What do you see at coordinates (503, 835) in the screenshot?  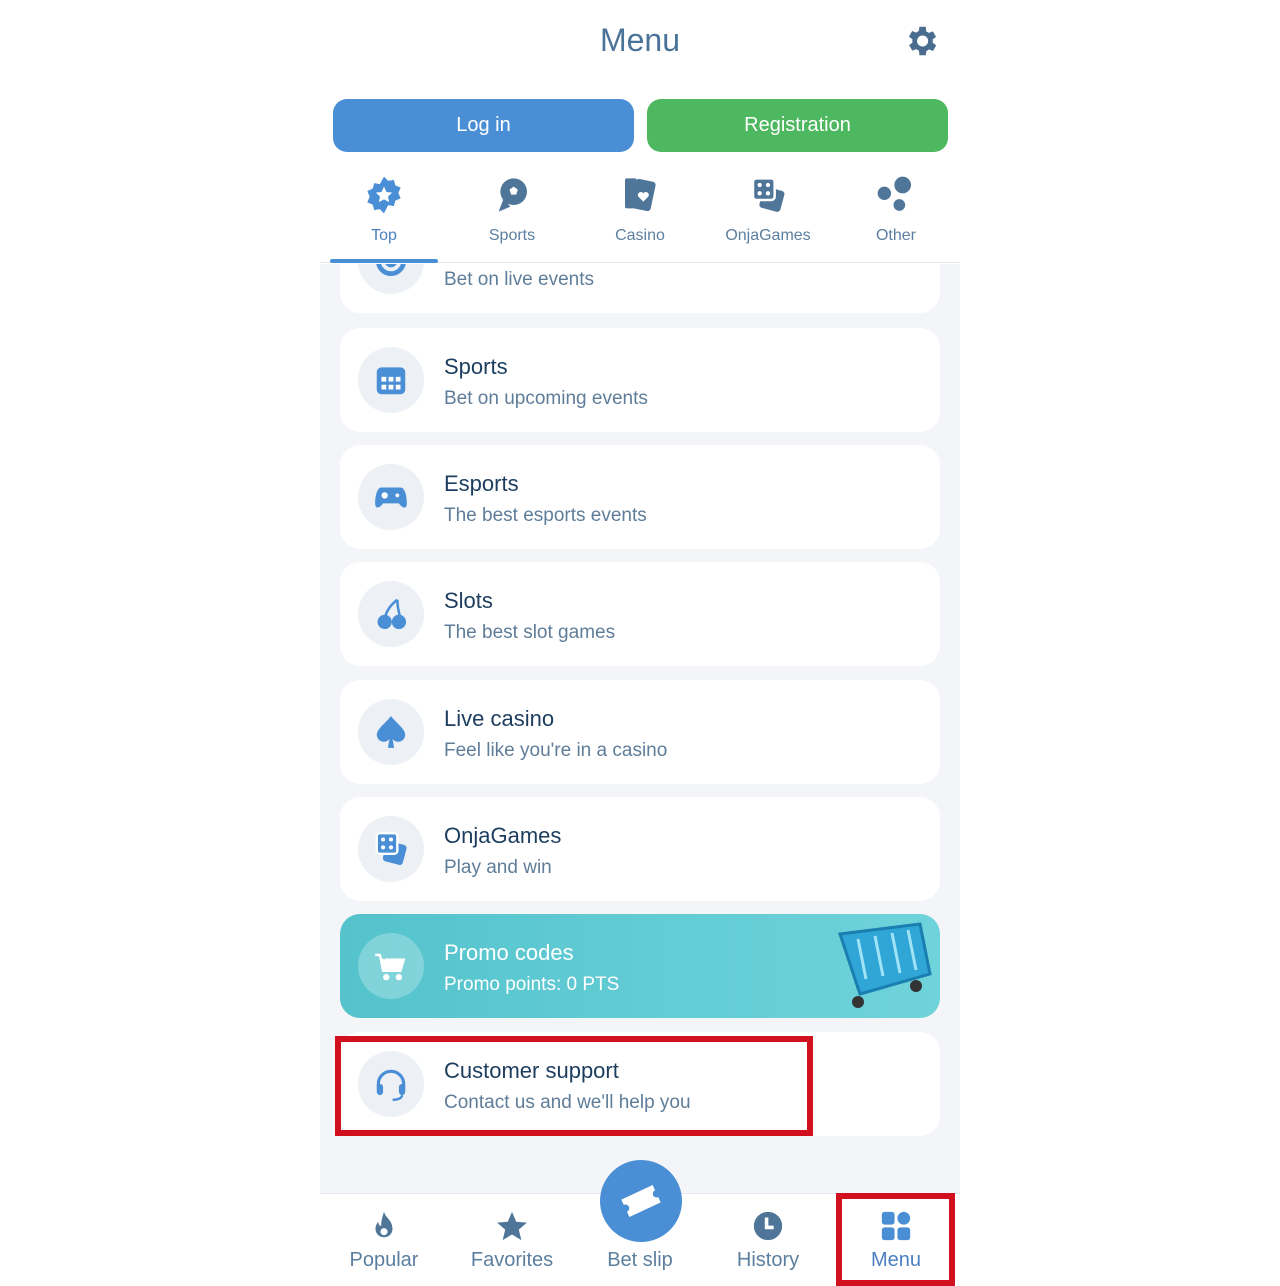 I see `item-title: OnjaGames` at bounding box center [503, 835].